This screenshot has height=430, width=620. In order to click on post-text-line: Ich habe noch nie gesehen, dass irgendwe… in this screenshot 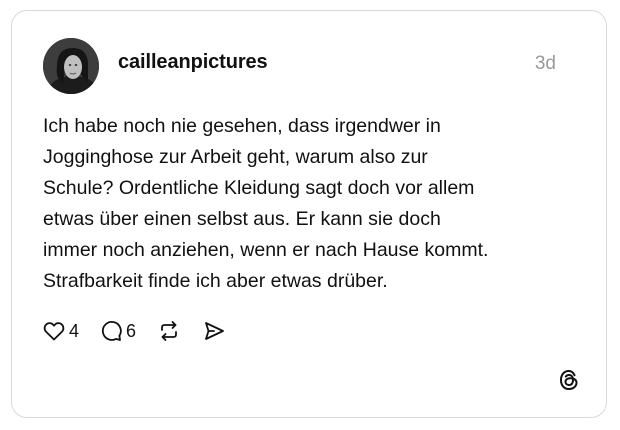, I will do `click(242, 126)`.